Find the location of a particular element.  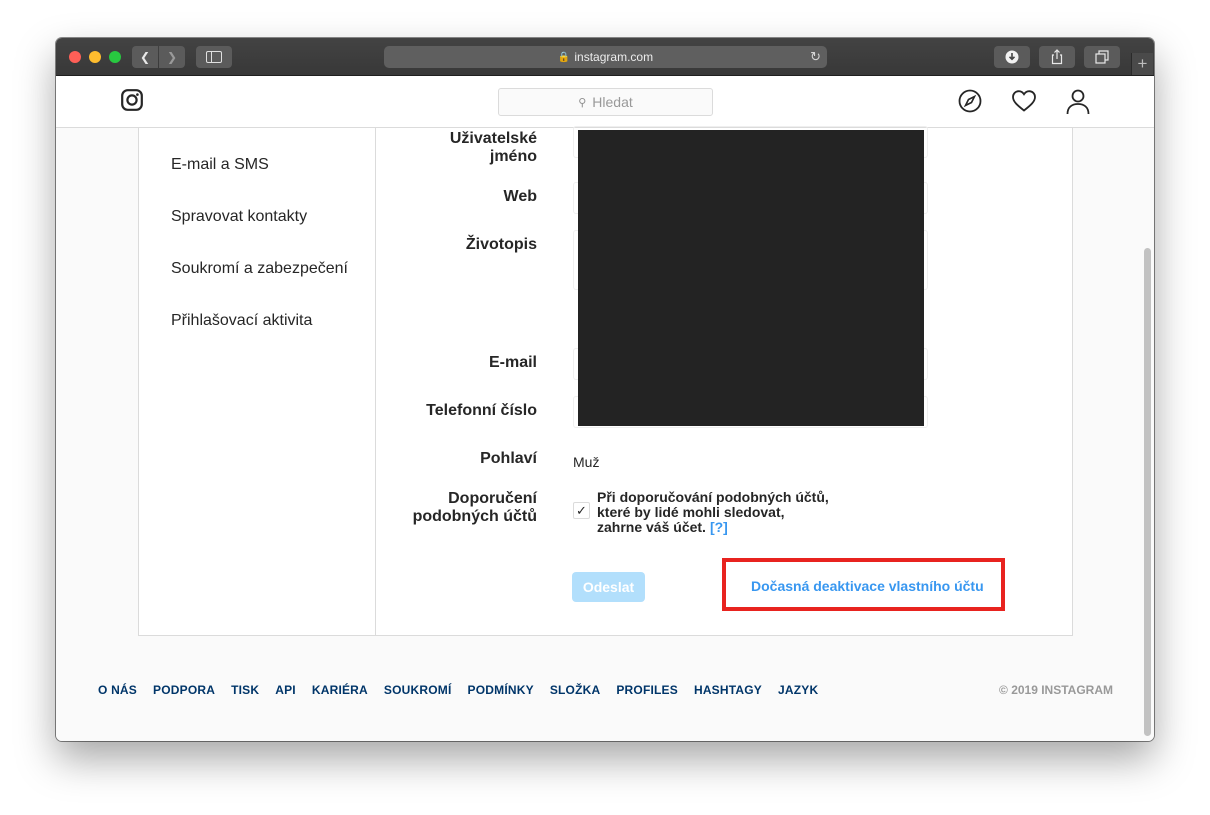

footer-link-jobs: KARIÉRA is located at coordinates (340, 690).